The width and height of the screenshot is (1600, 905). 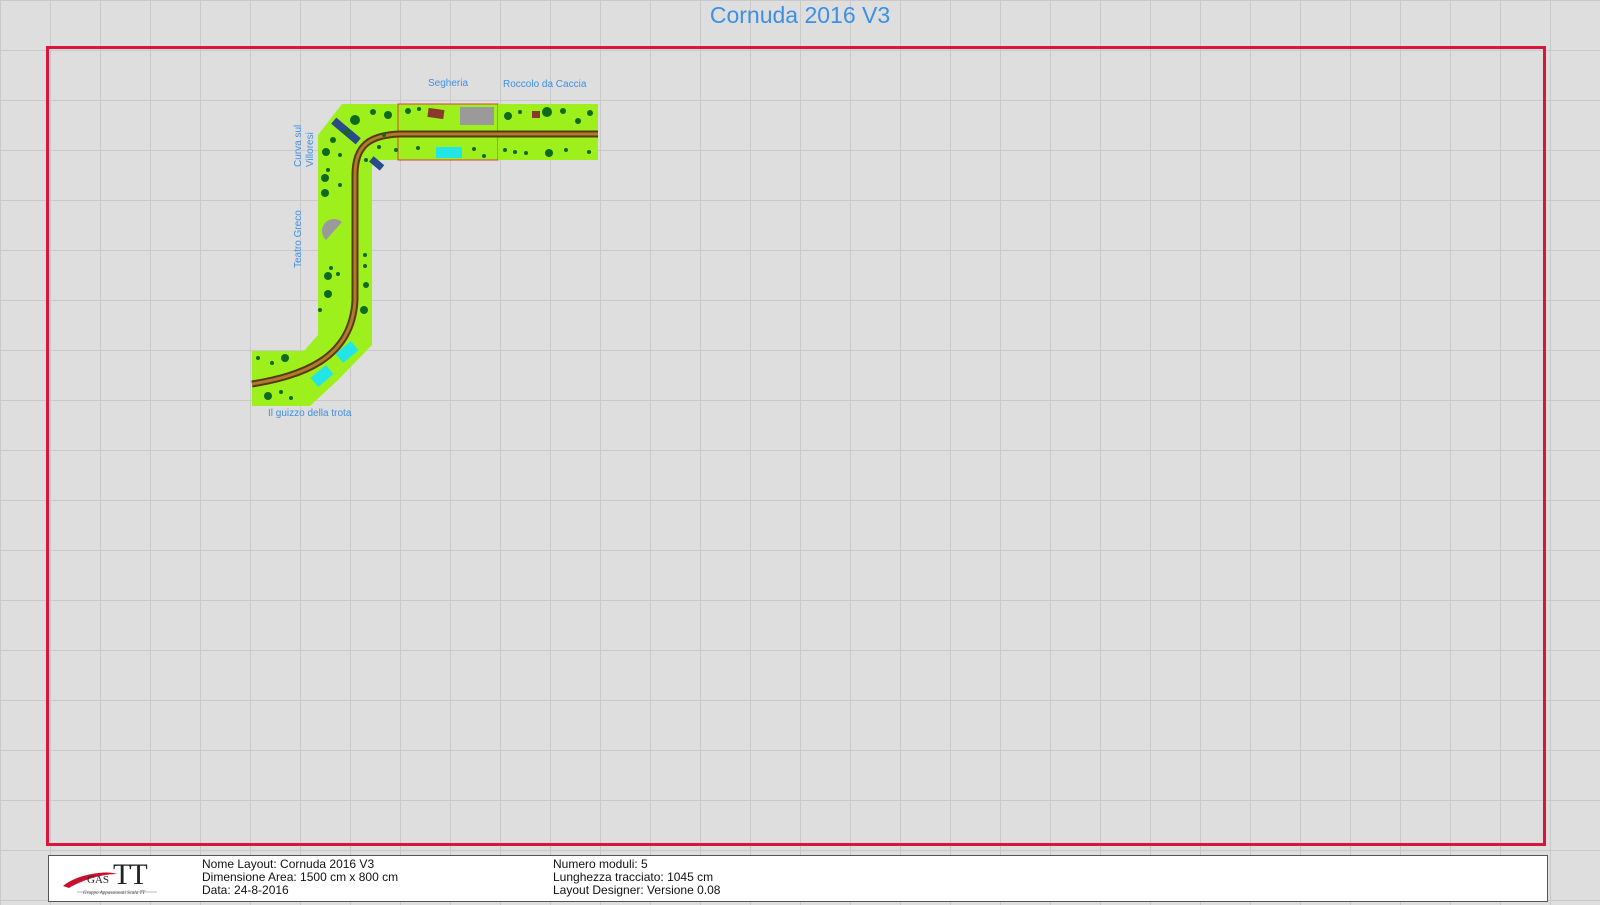 I want to click on pond-segheria, so click(x=449, y=152).